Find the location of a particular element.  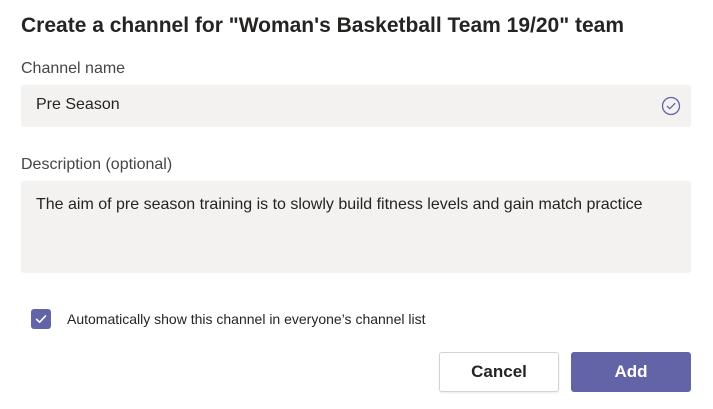

add-button: Add is located at coordinates (631, 372).